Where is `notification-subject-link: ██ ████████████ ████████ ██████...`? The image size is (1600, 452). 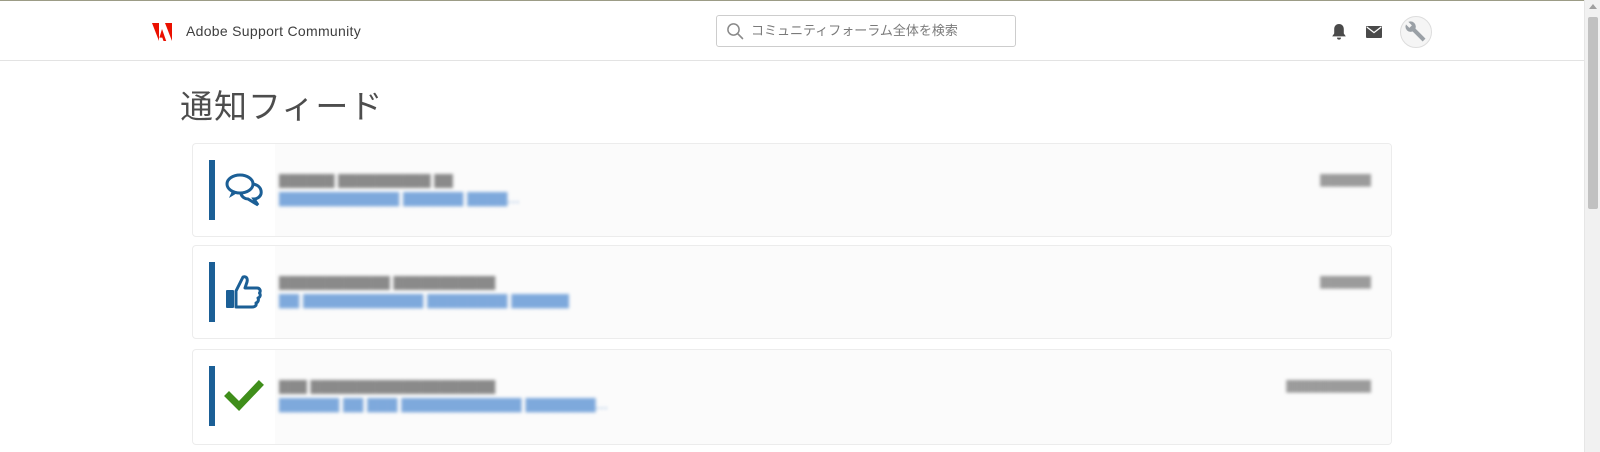 notification-subject-link: ██ ████████████ ████████ ██████... is located at coordinates (424, 301).